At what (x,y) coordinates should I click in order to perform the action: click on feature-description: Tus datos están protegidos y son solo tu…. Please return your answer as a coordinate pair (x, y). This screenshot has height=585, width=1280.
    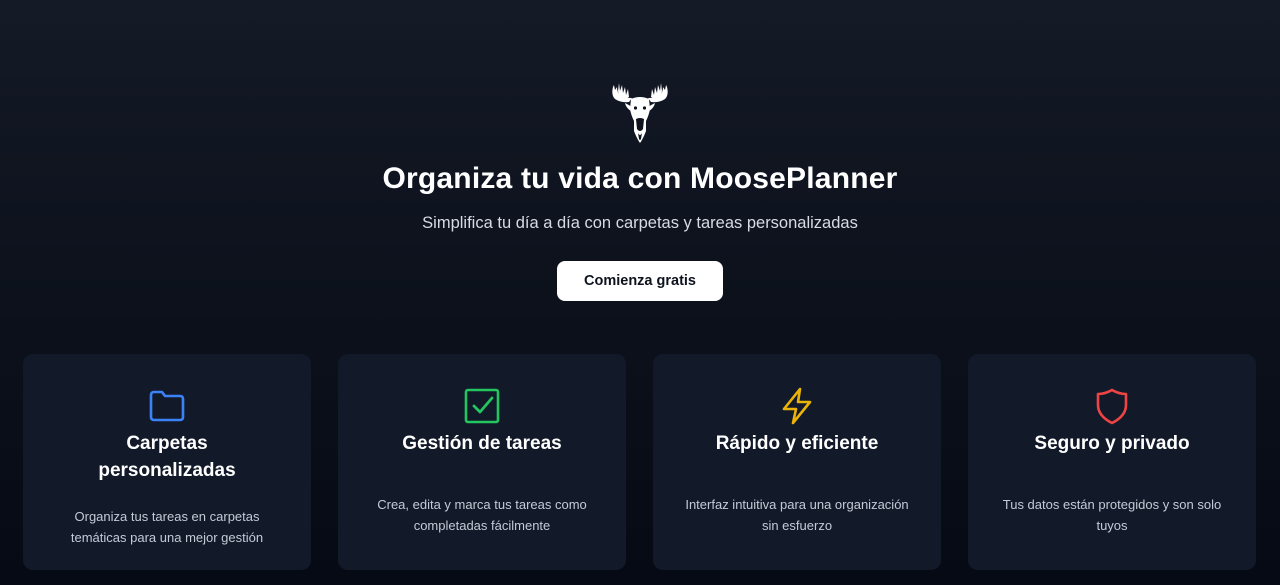
    Looking at the image, I should click on (1112, 515).